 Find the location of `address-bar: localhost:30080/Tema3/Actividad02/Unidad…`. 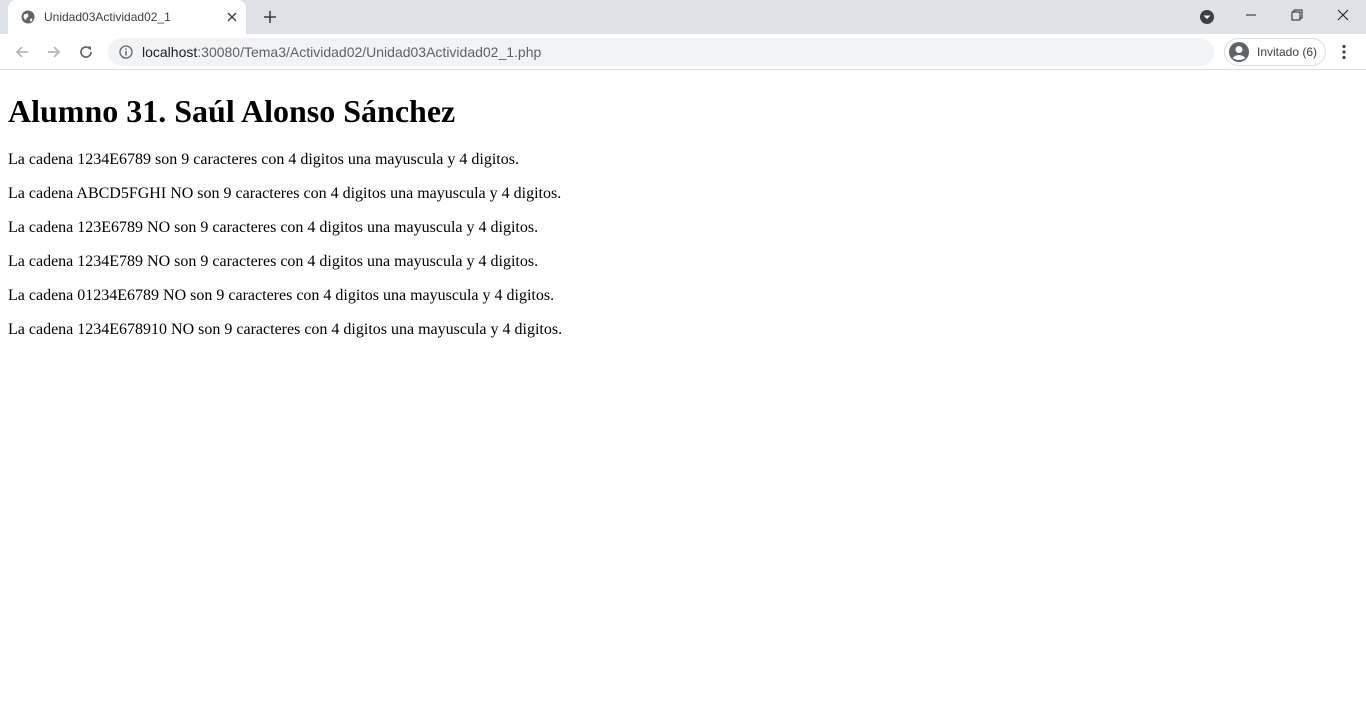

address-bar: localhost:30080/Tema3/Actividad02/Unidad… is located at coordinates (661, 52).